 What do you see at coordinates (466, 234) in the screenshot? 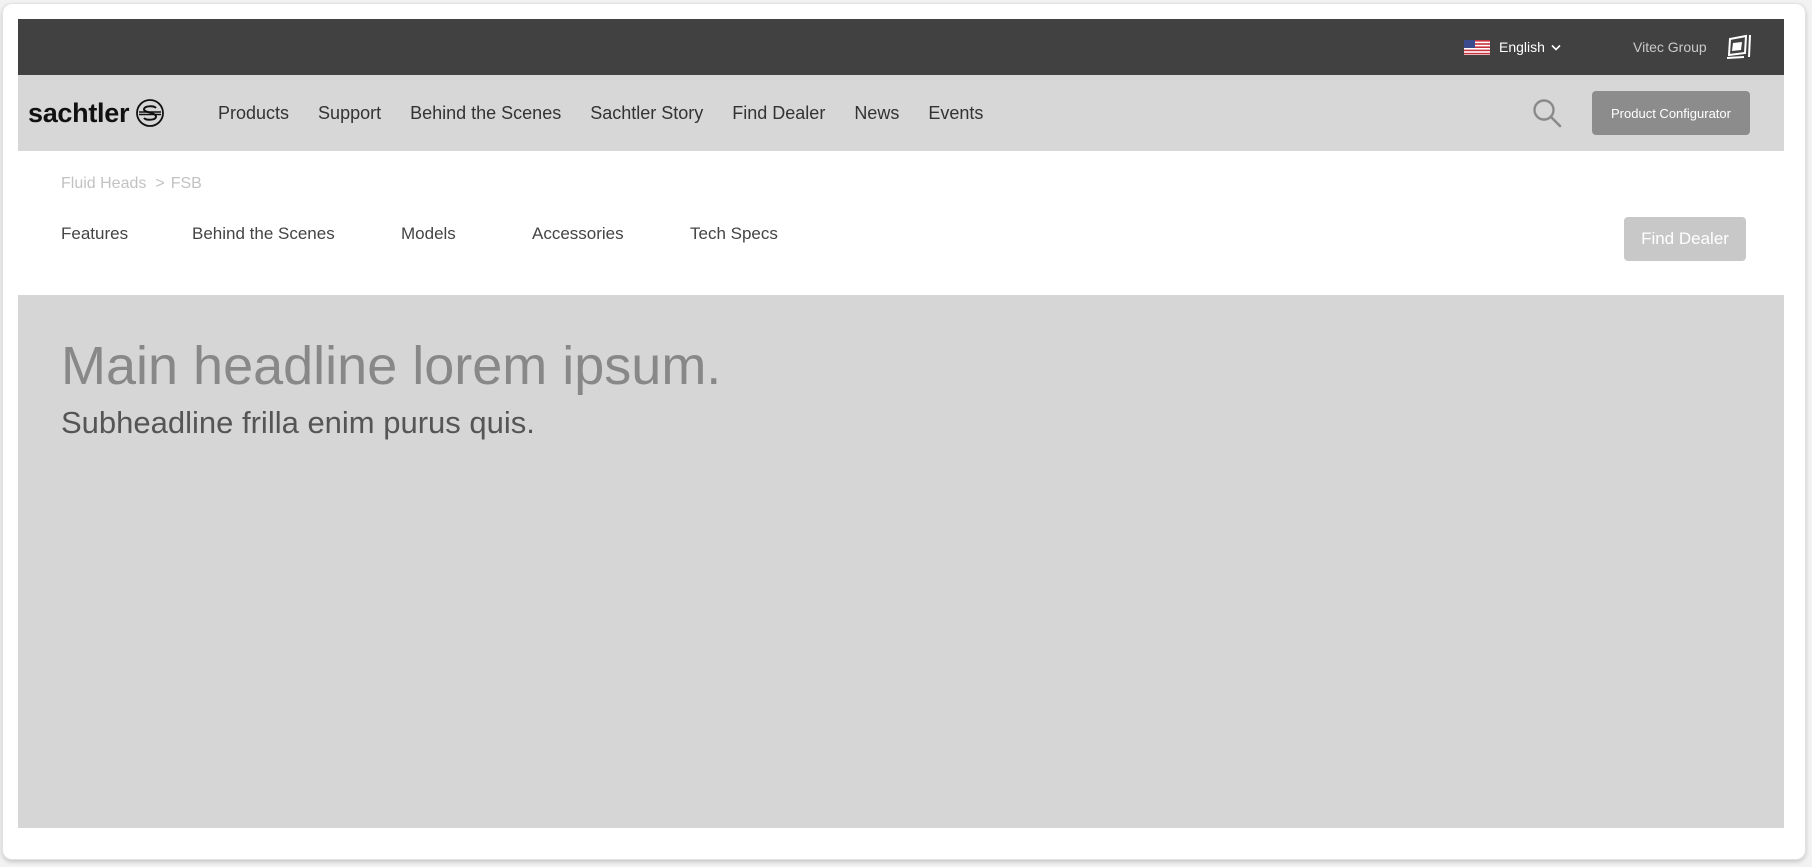
I see `subnav-models: Models` at bounding box center [466, 234].